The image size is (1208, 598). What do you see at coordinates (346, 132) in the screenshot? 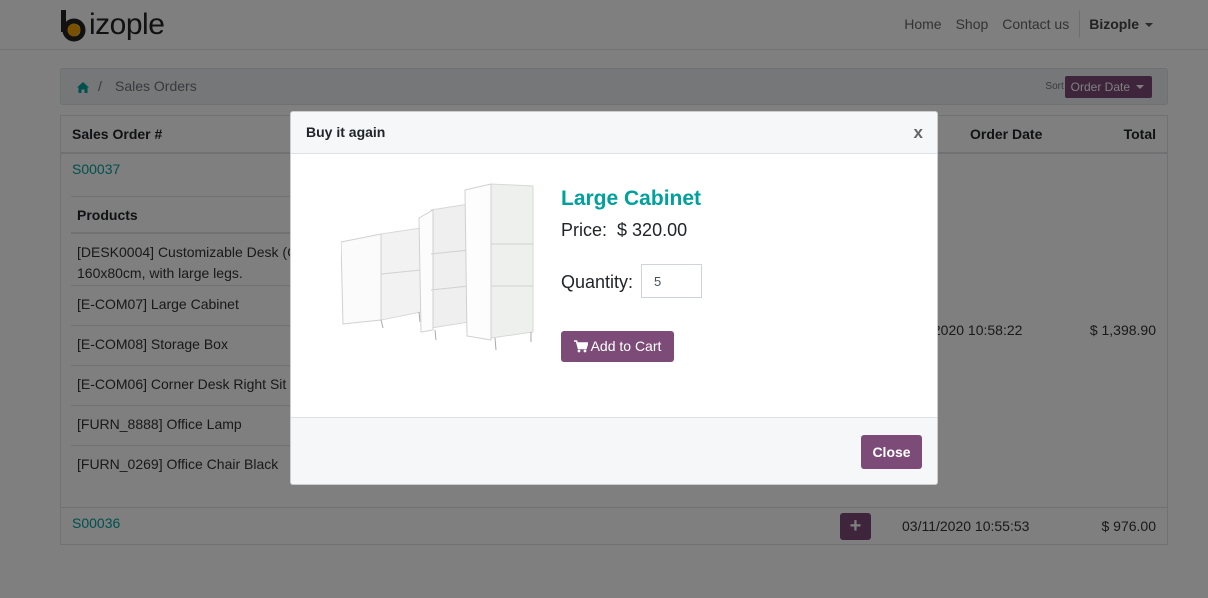
I see `modal-title: Buy it again` at bounding box center [346, 132].